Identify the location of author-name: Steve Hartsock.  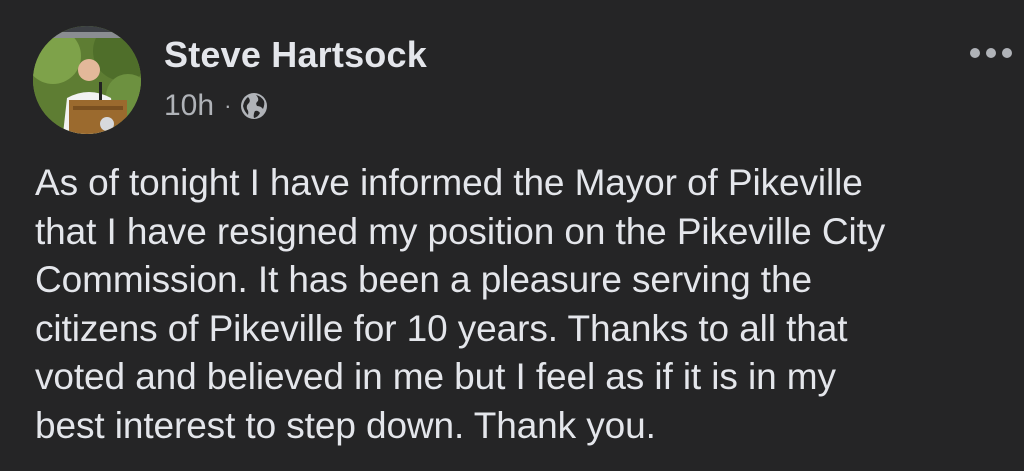
(295, 55).